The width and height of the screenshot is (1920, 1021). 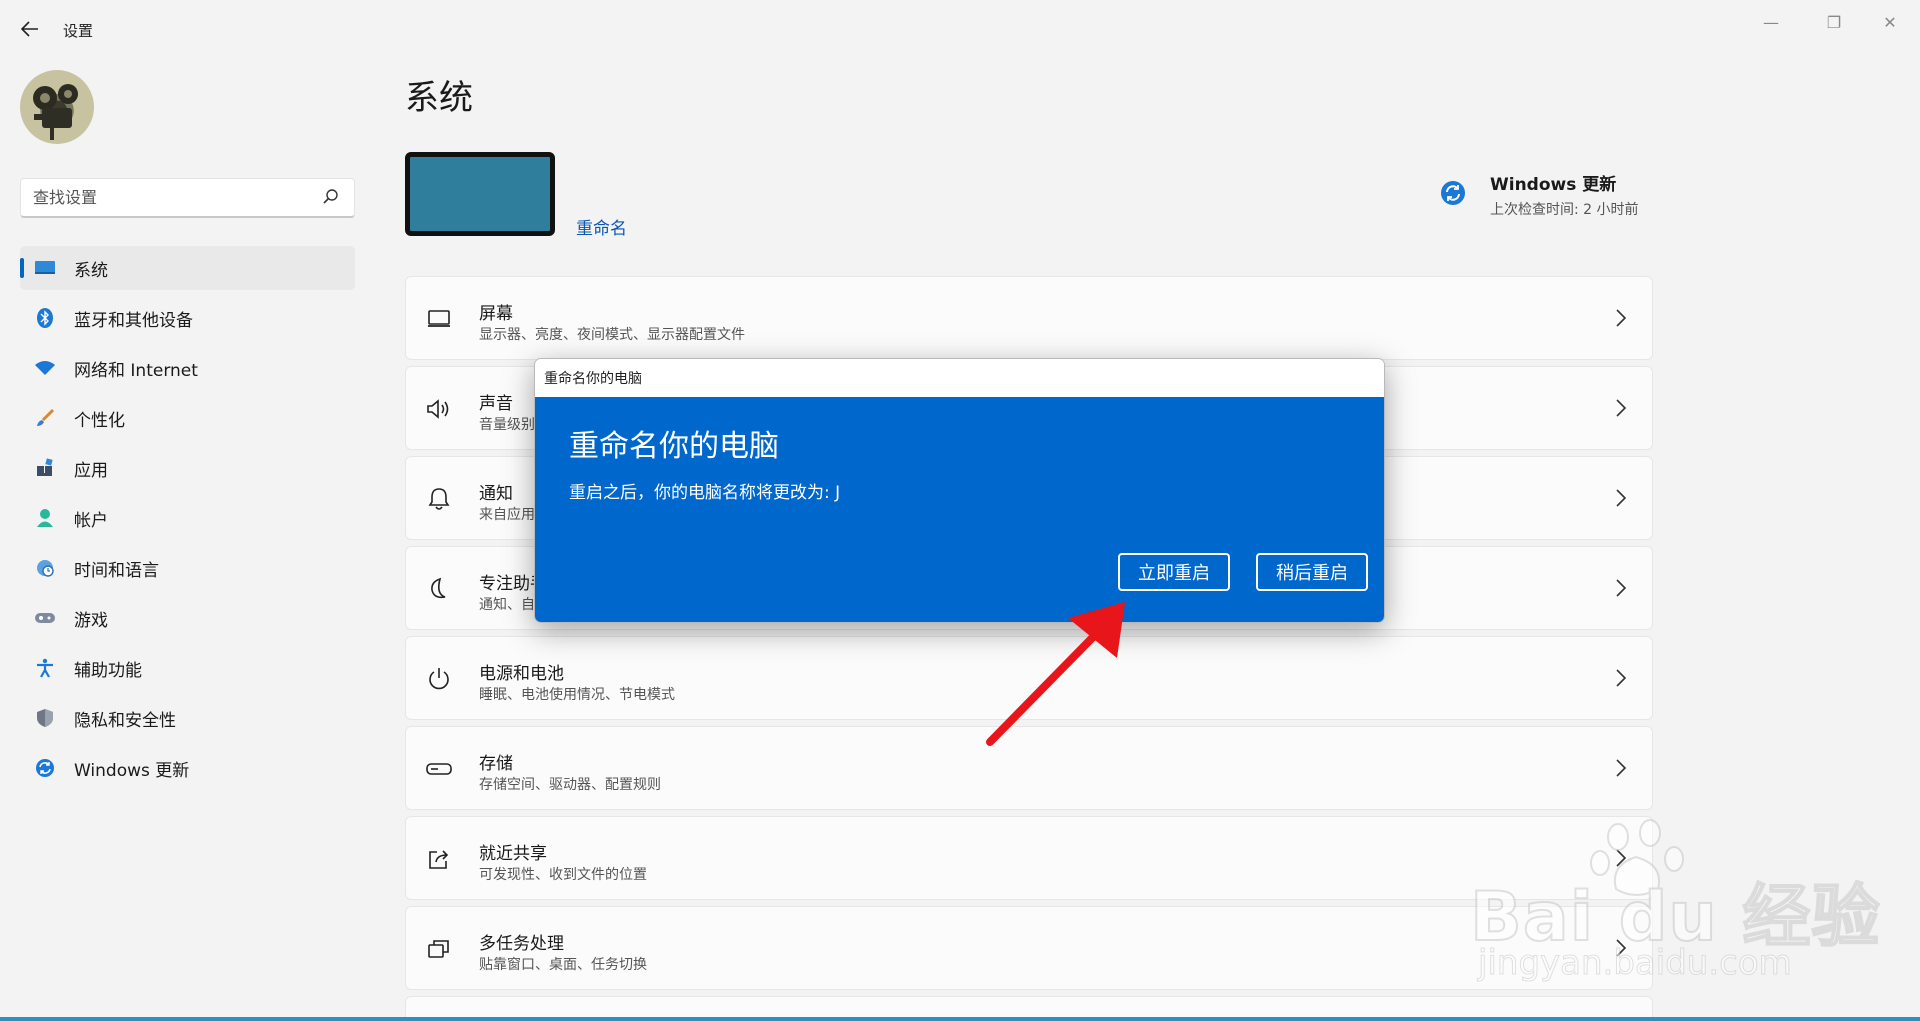 I want to click on sidebar-item-label: Windows 更新, so click(x=132, y=770).